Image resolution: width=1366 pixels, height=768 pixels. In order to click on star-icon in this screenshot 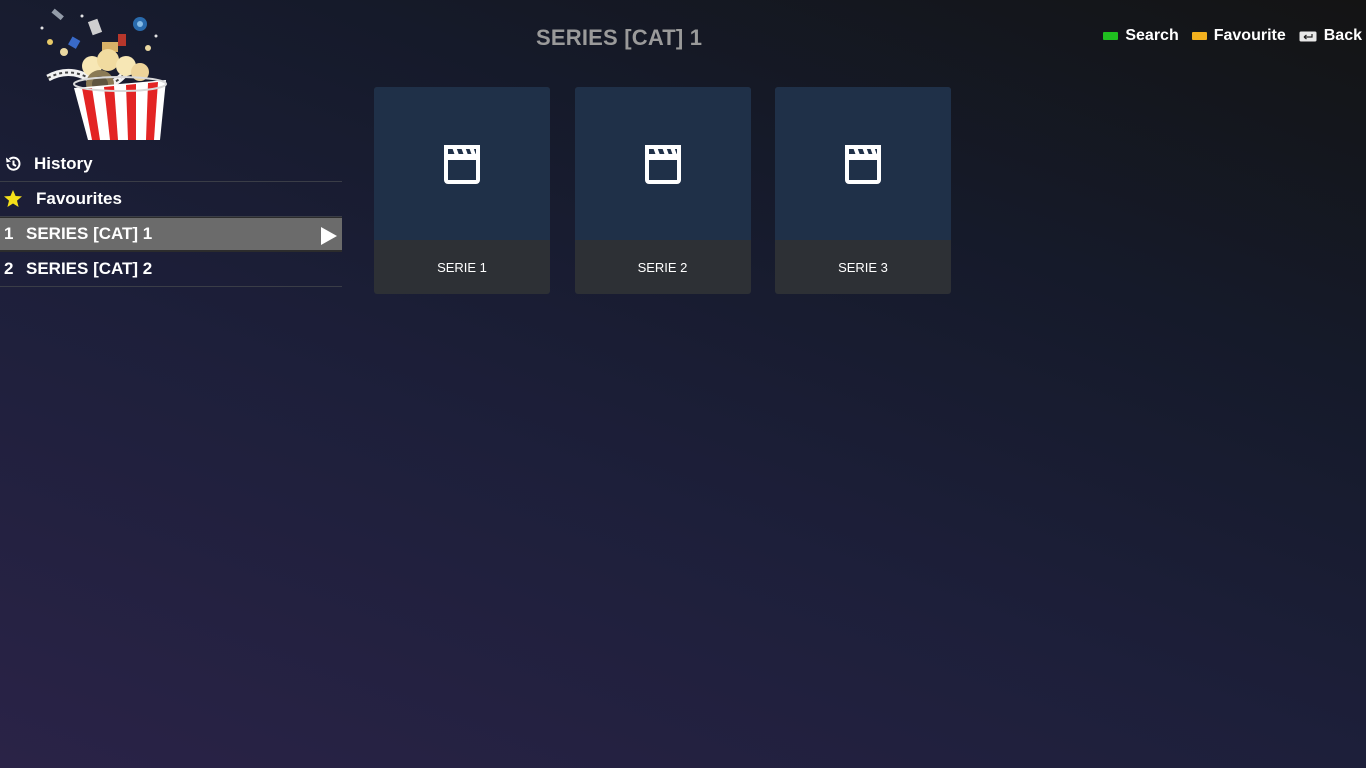, I will do `click(13, 199)`.